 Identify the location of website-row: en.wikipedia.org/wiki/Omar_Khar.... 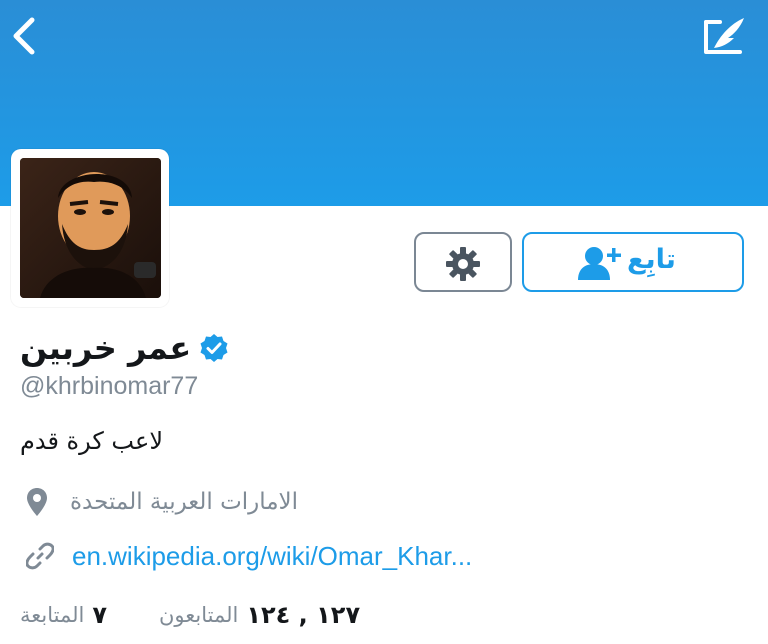
(249, 556).